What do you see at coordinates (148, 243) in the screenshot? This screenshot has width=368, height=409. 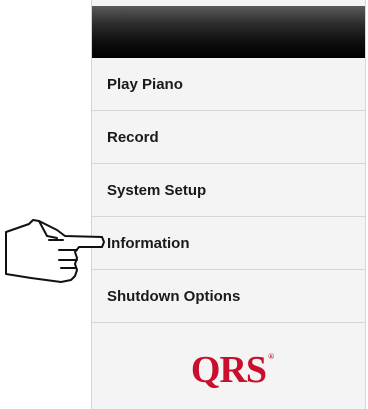 I see `menu-item-label: Information` at bounding box center [148, 243].